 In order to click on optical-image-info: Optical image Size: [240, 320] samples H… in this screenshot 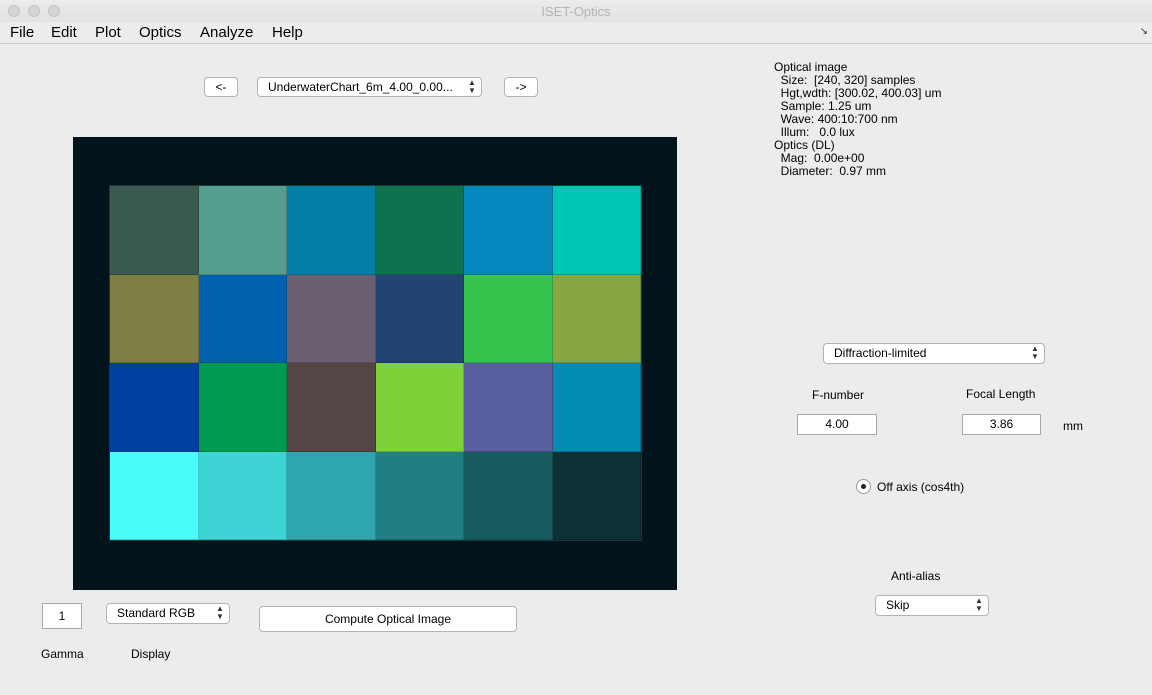, I will do `click(857, 119)`.